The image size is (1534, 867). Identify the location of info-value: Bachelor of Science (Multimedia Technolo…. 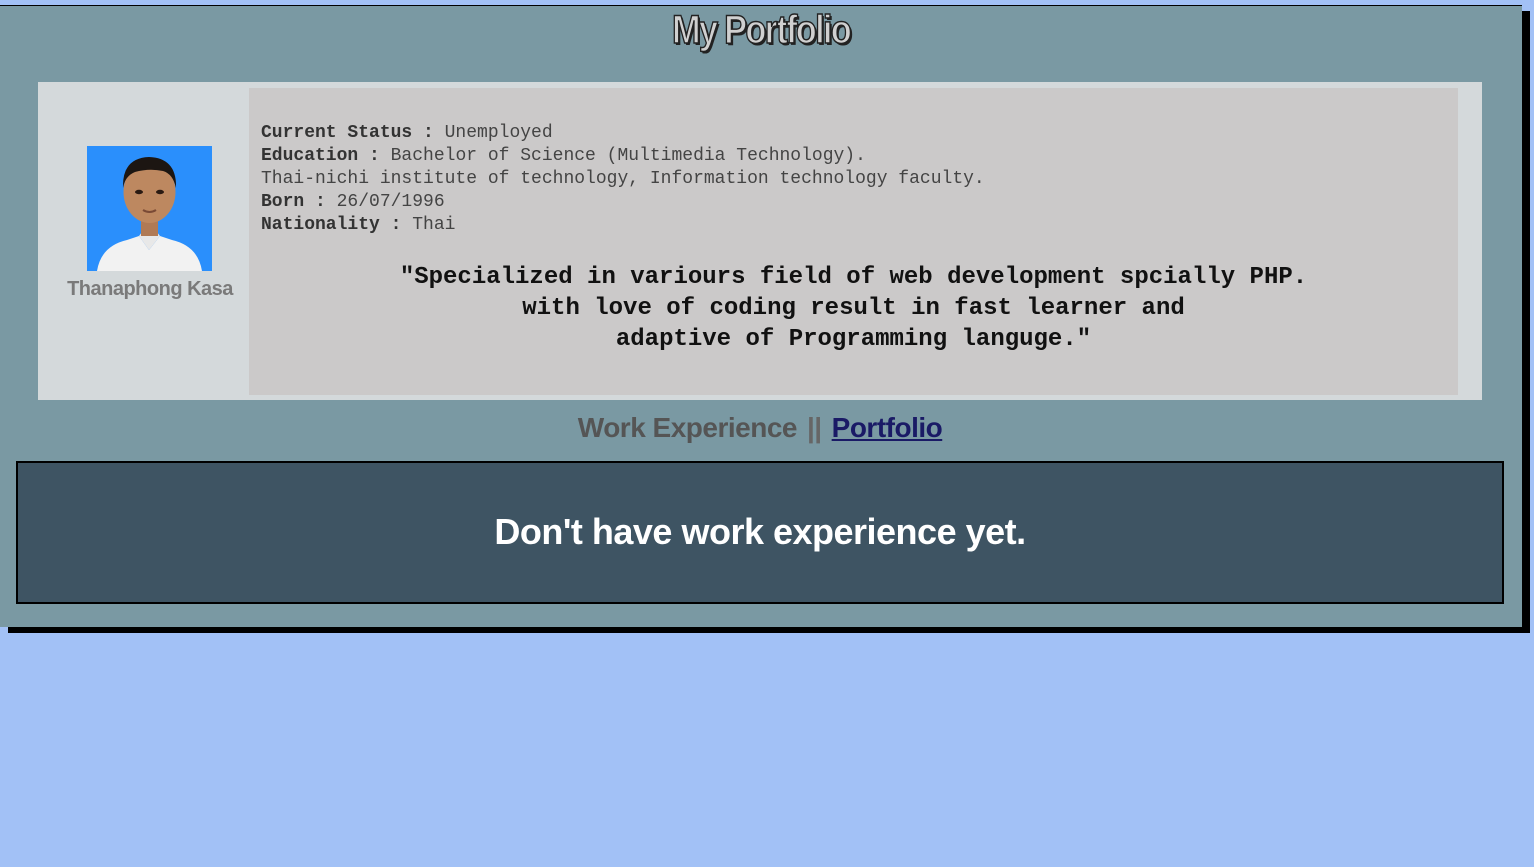
(622, 156).